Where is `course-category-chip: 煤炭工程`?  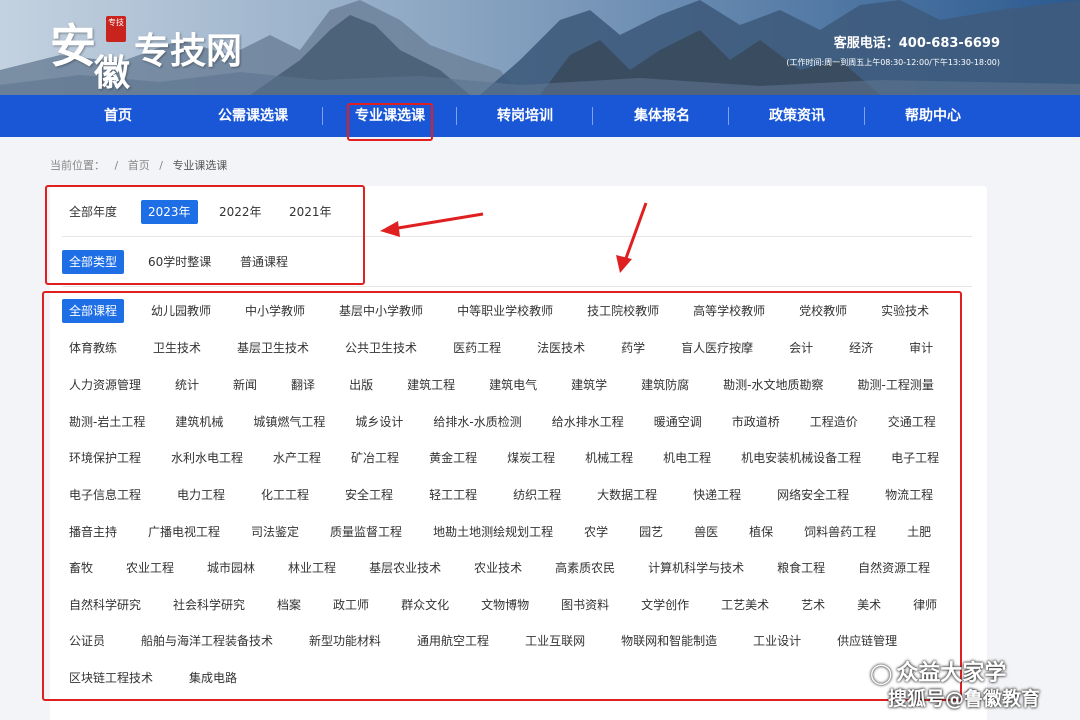 course-category-chip: 煤炭工程 is located at coordinates (531, 458).